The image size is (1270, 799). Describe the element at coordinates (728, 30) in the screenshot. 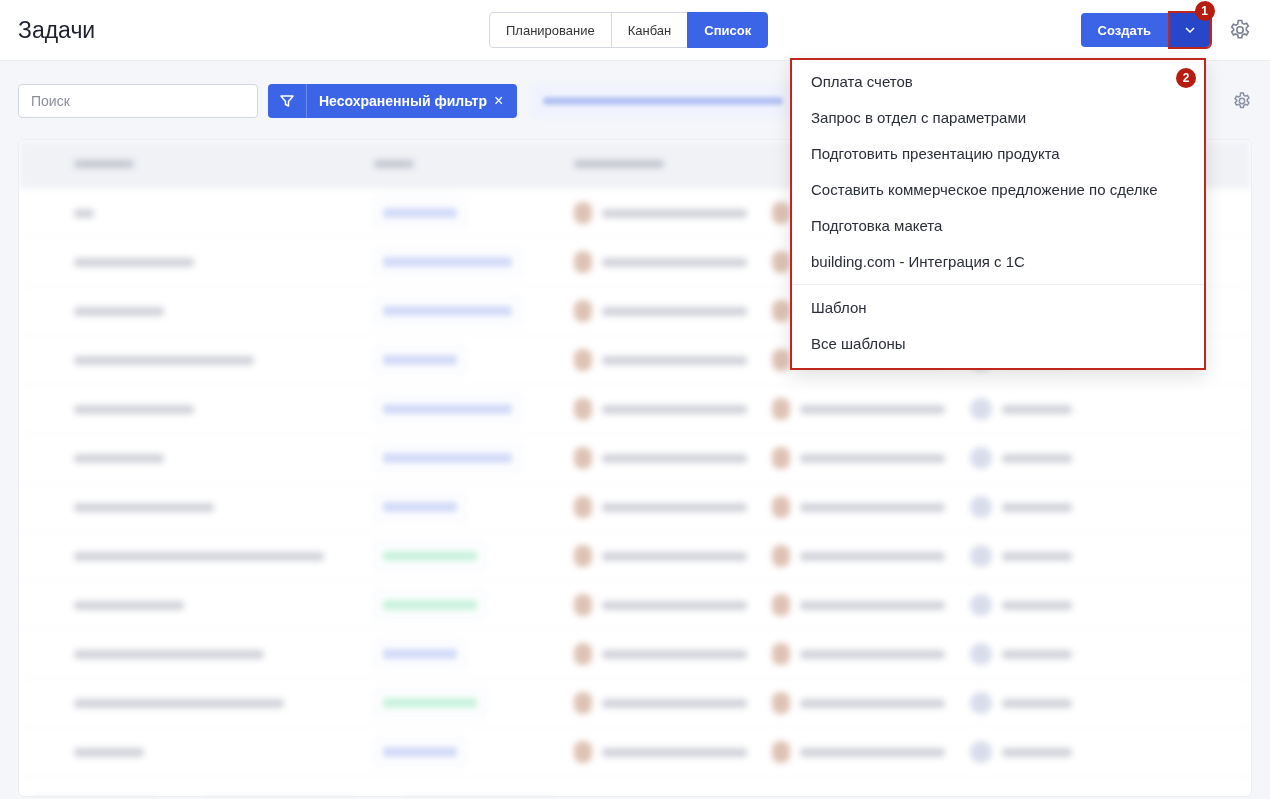

I see `view-tab: Список` at that location.